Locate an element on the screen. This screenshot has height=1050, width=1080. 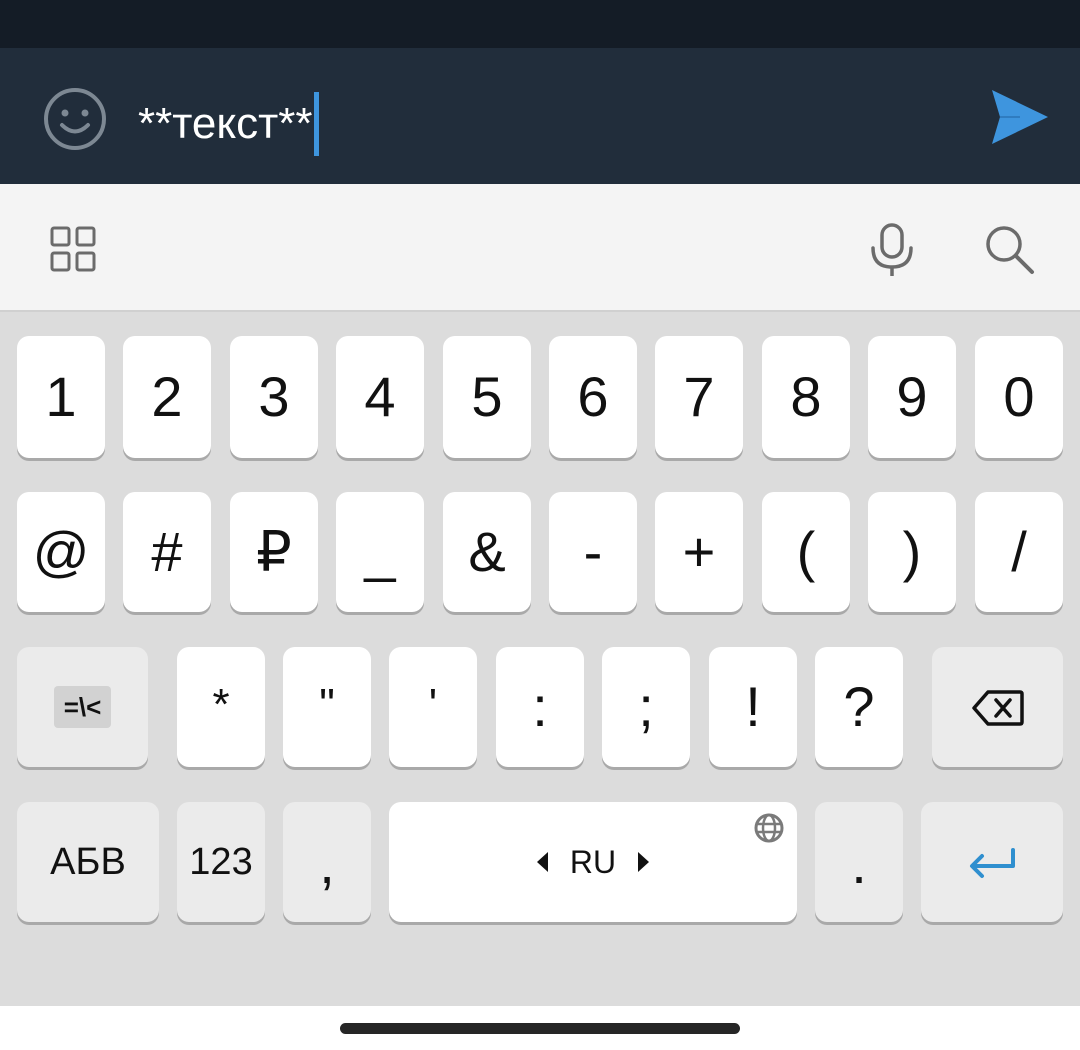
key-label: - is located at coordinates (593, 551).